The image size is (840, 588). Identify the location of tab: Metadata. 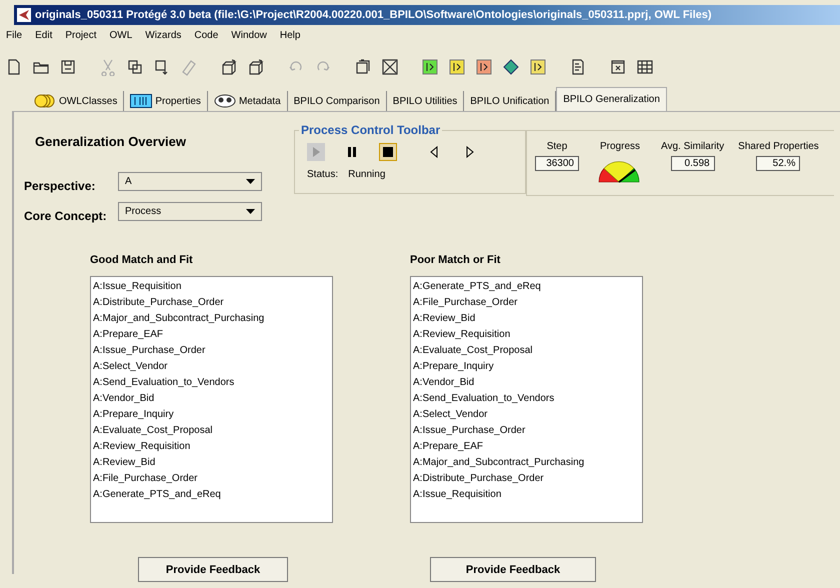
(248, 101).